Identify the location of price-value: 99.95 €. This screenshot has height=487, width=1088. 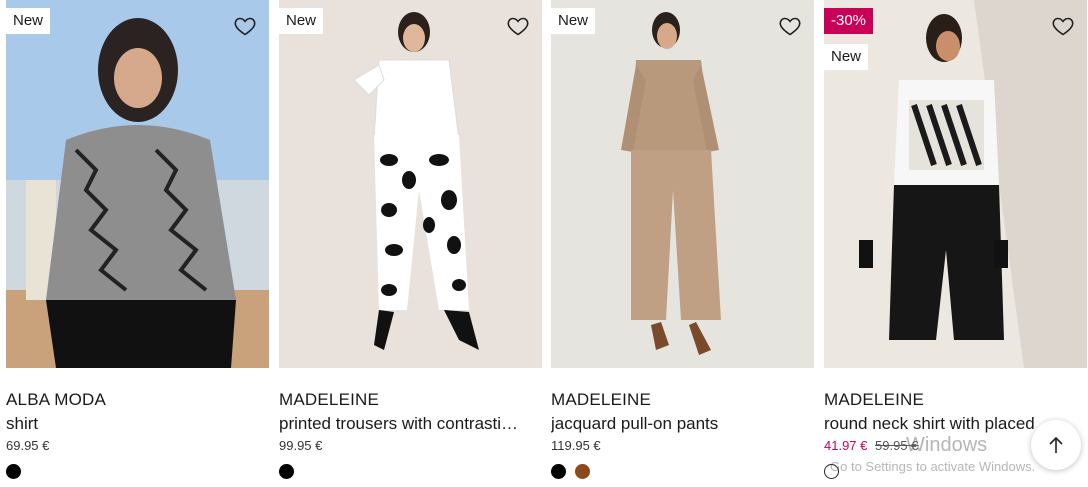
(301, 445).